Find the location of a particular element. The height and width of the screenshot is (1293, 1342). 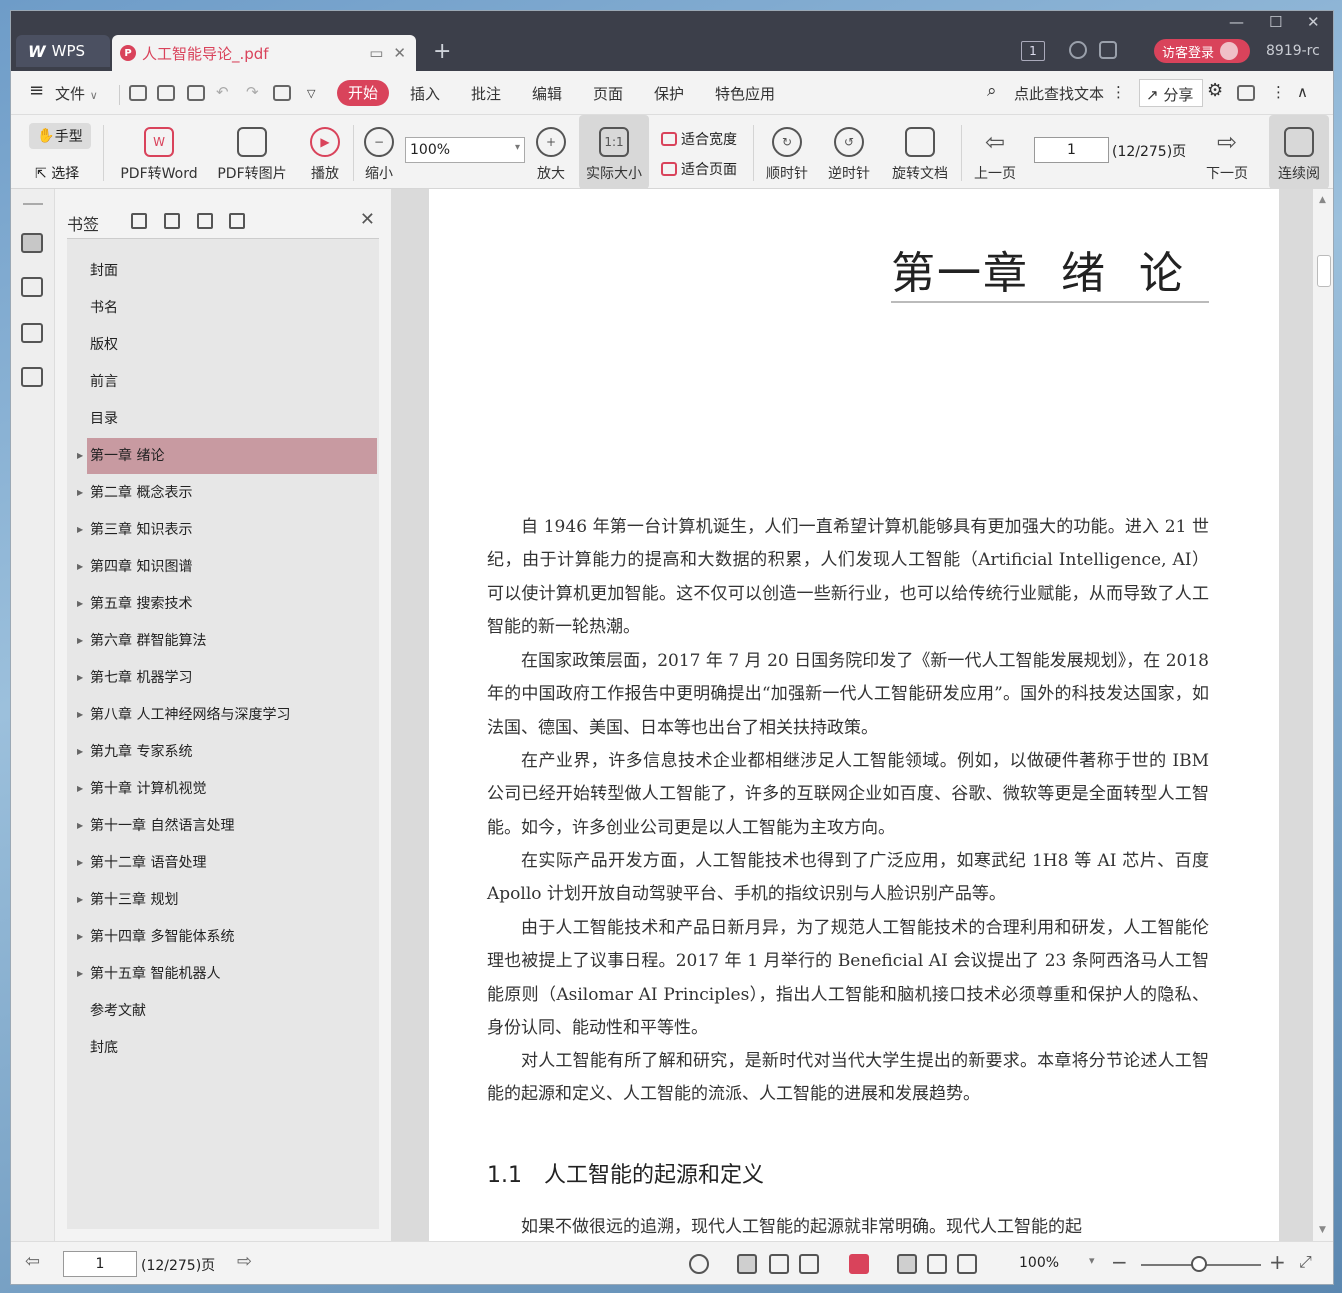

window-count-badge: 1 is located at coordinates (1033, 51).